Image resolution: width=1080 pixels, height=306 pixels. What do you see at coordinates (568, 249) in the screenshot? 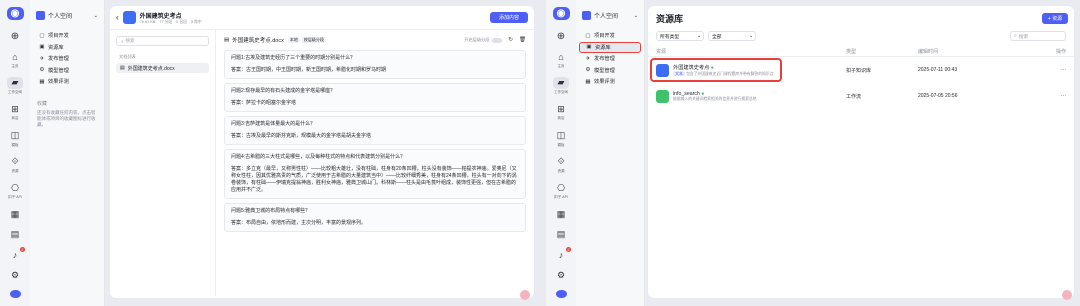
I see `notification-badge: 2` at bounding box center [568, 249].